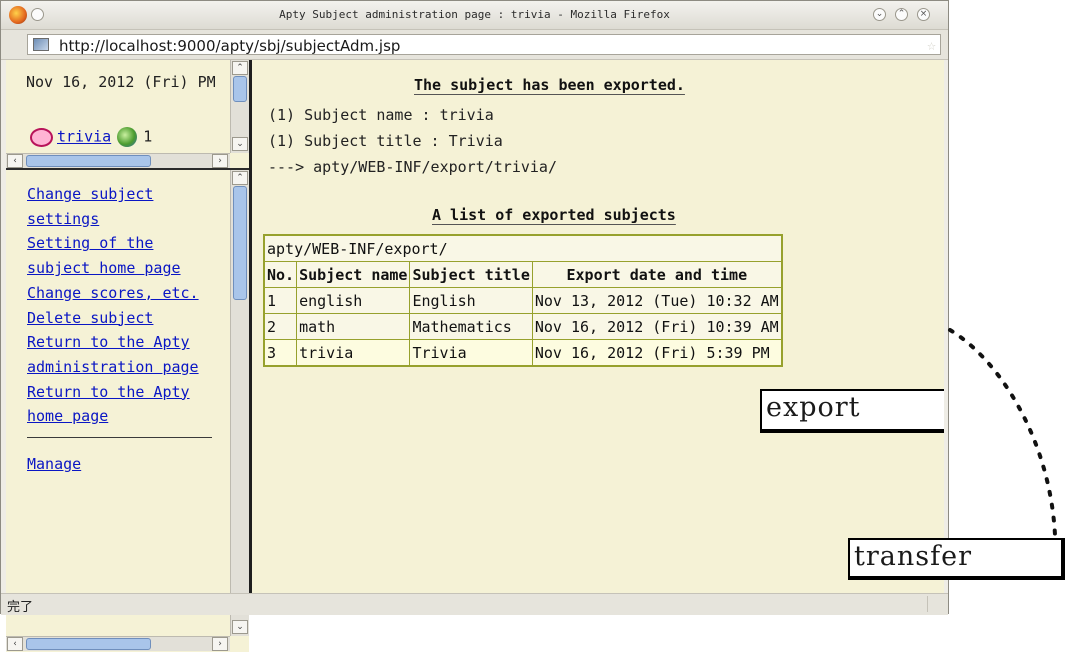 The height and width of the screenshot is (652, 1067). What do you see at coordinates (657, 326) in the screenshot?
I see `cell-export-date: Nov 16, 2012 (Fri) 10:39 AM` at bounding box center [657, 326].